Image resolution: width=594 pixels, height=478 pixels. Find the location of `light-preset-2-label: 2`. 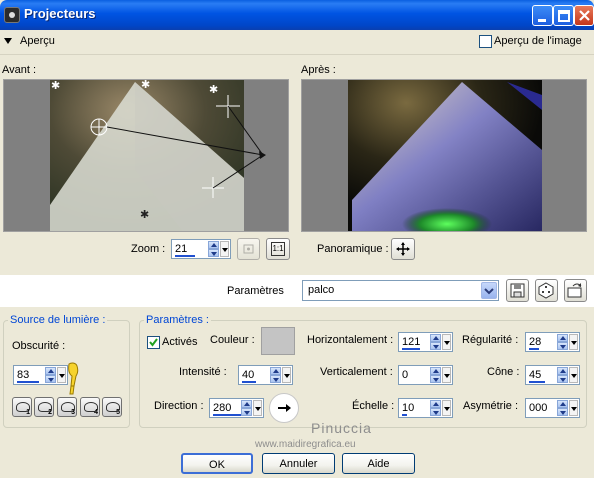

light-preset-2-label: 2 is located at coordinates (50, 412).